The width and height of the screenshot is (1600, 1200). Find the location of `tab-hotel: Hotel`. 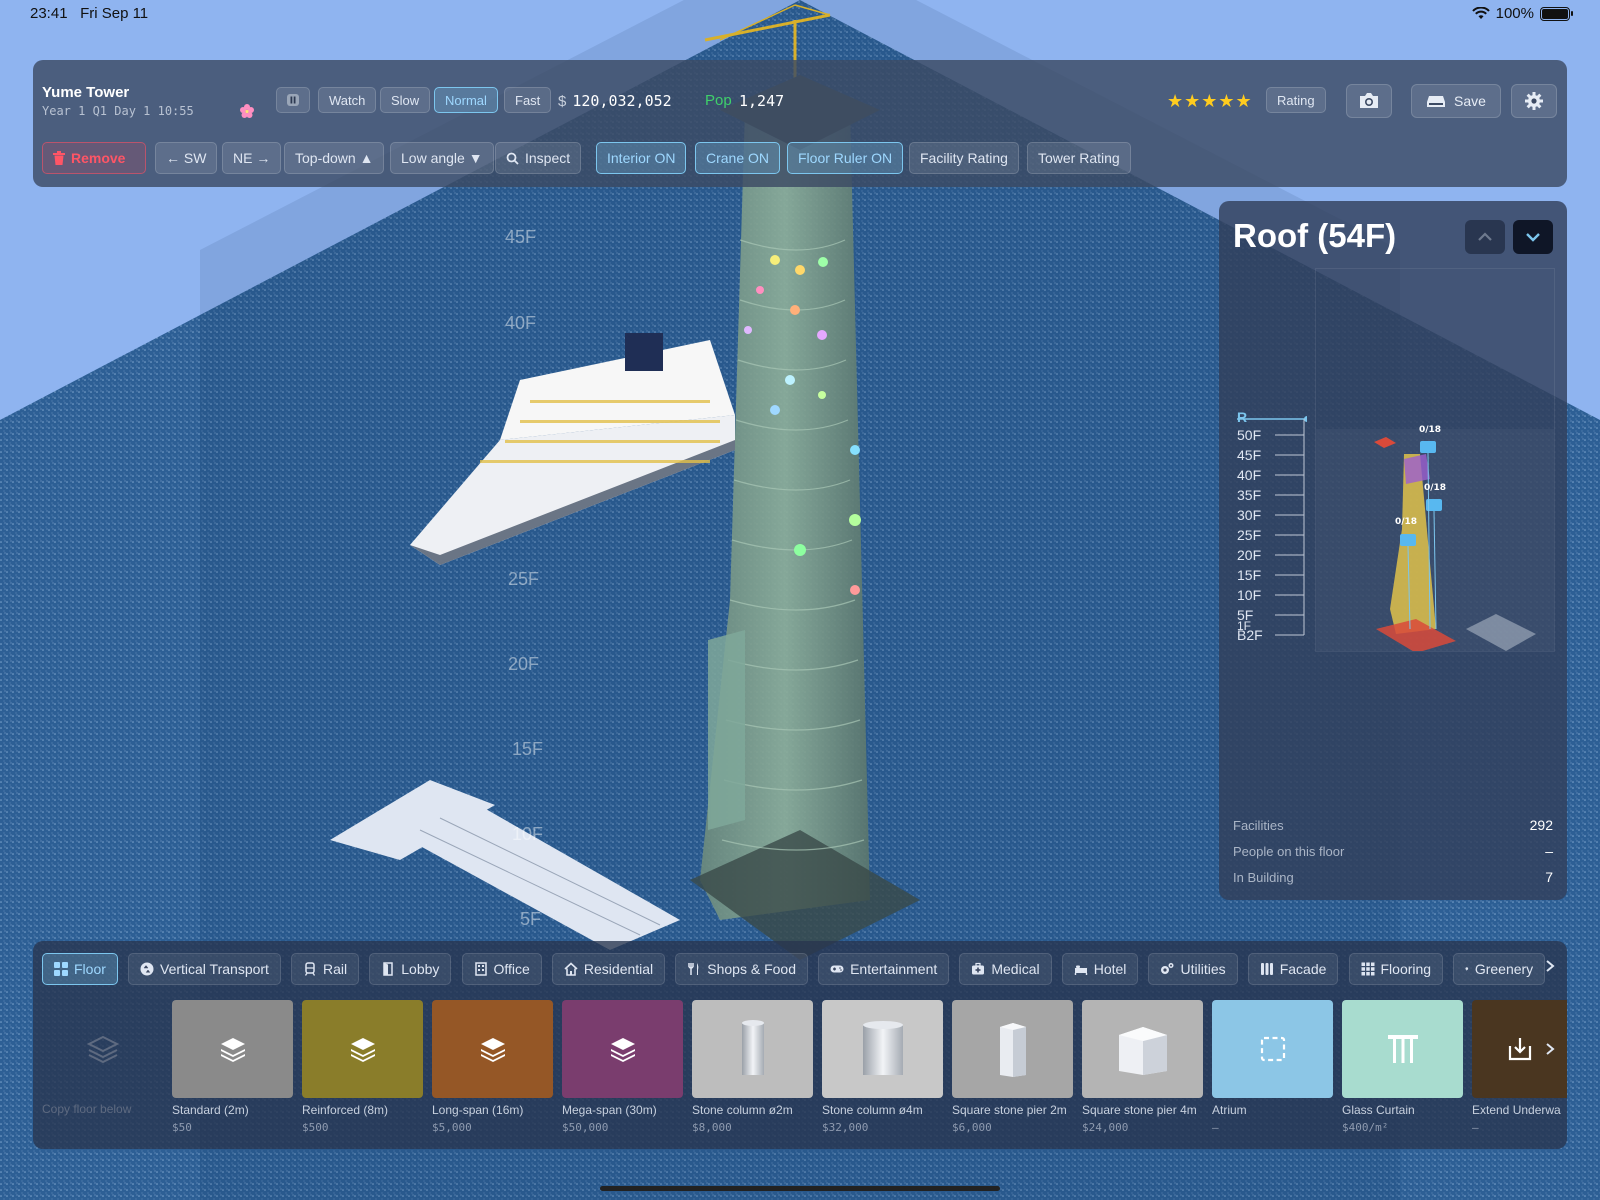

tab-hotel: Hotel is located at coordinates (1100, 969).